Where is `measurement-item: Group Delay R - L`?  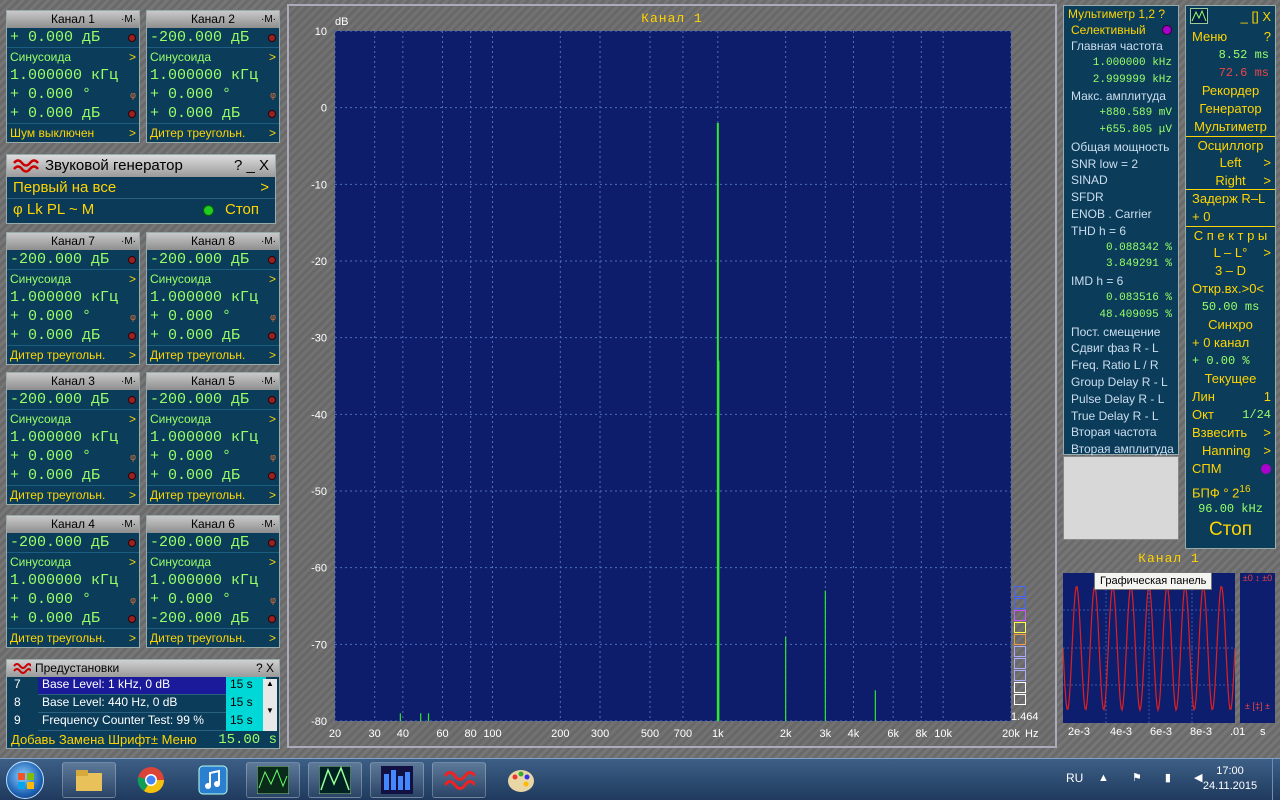
measurement-item: Group Delay R - L is located at coordinates (1121, 382).